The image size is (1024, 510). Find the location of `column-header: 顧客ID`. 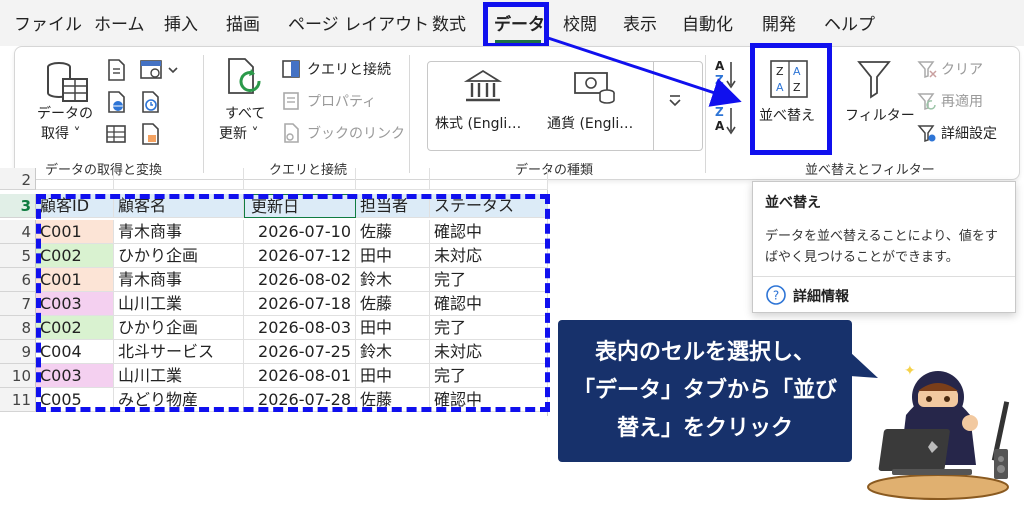

column-header: 顧客ID is located at coordinates (75, 206).